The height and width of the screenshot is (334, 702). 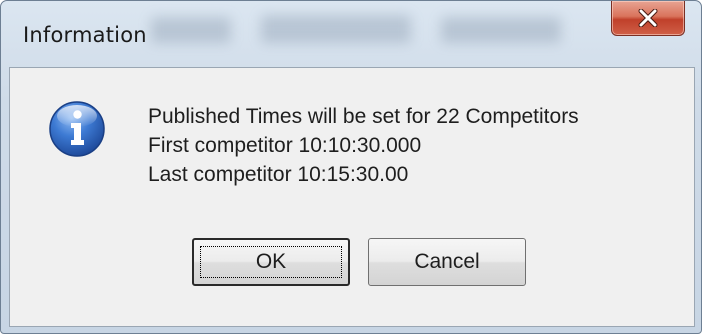 What do you see at coordinates (278, 174) in the screenshot?
I see `message-line: Last competitor 10:15:30.00` at bounding box center [278, 174].